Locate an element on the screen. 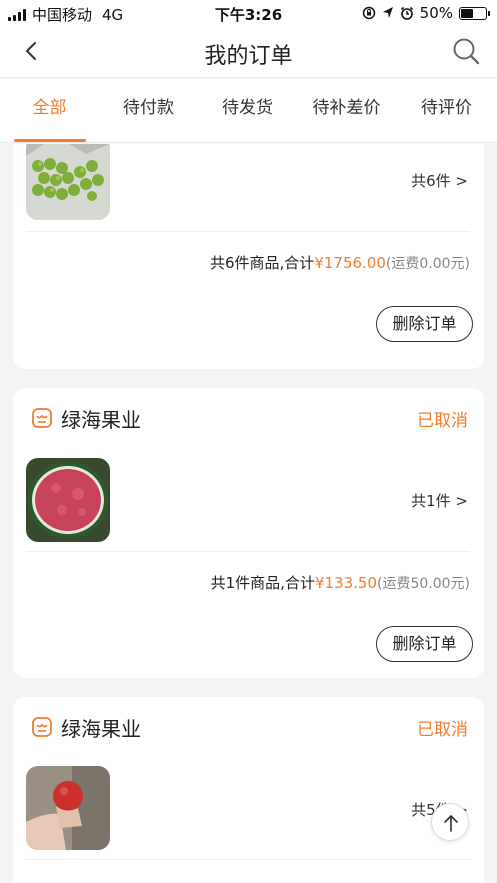  order-total: ¥133.50 is located at coordinates (345, 583).